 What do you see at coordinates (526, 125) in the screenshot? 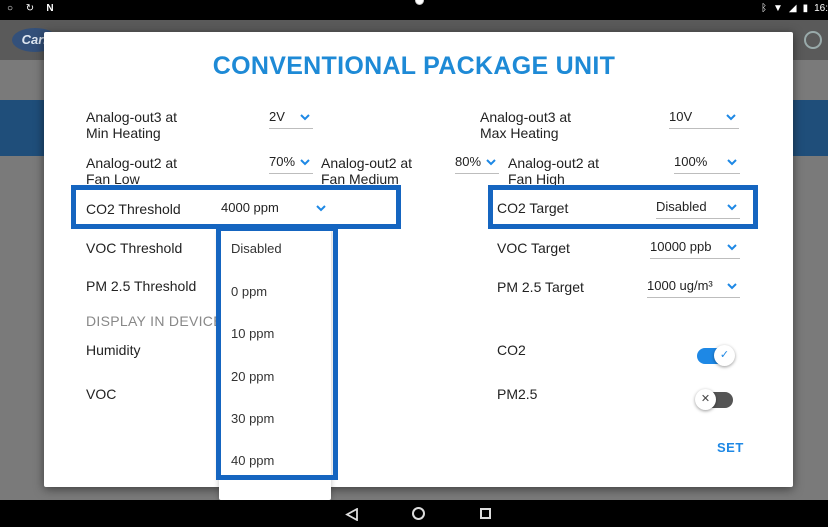
I see `ao3-max-heating-label: Analog-out3 at Max Heating` at bounding box center [526, 125].